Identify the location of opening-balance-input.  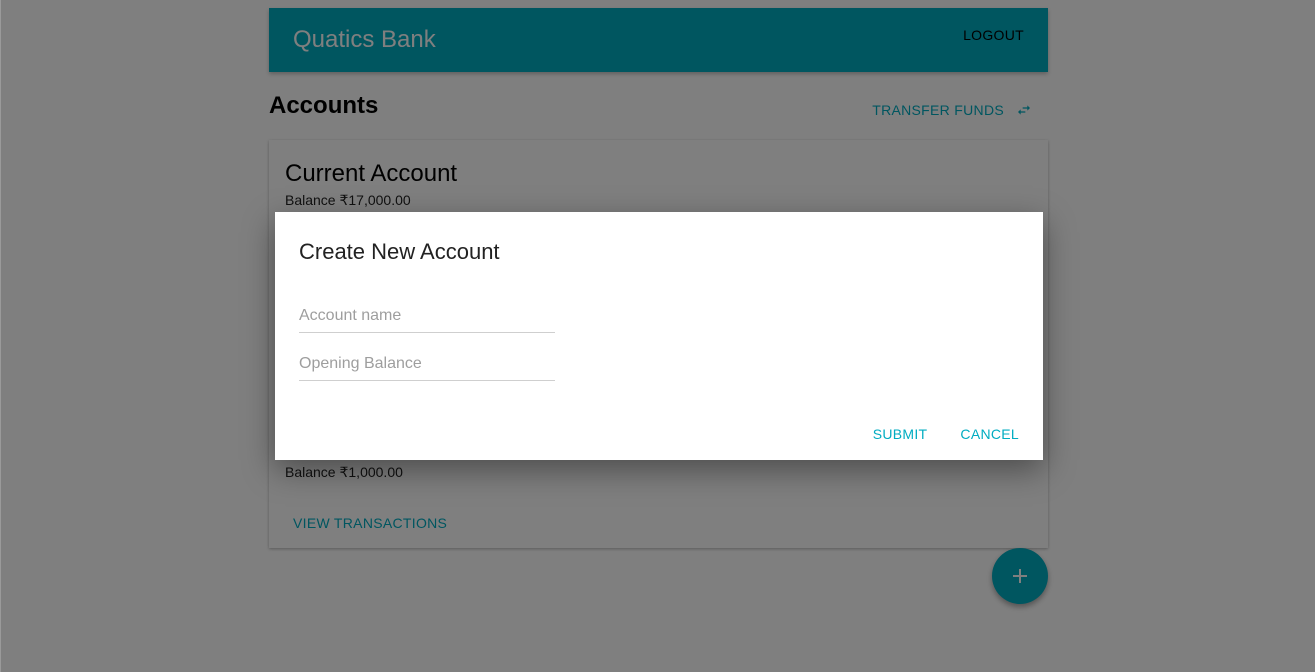
(427, 364).